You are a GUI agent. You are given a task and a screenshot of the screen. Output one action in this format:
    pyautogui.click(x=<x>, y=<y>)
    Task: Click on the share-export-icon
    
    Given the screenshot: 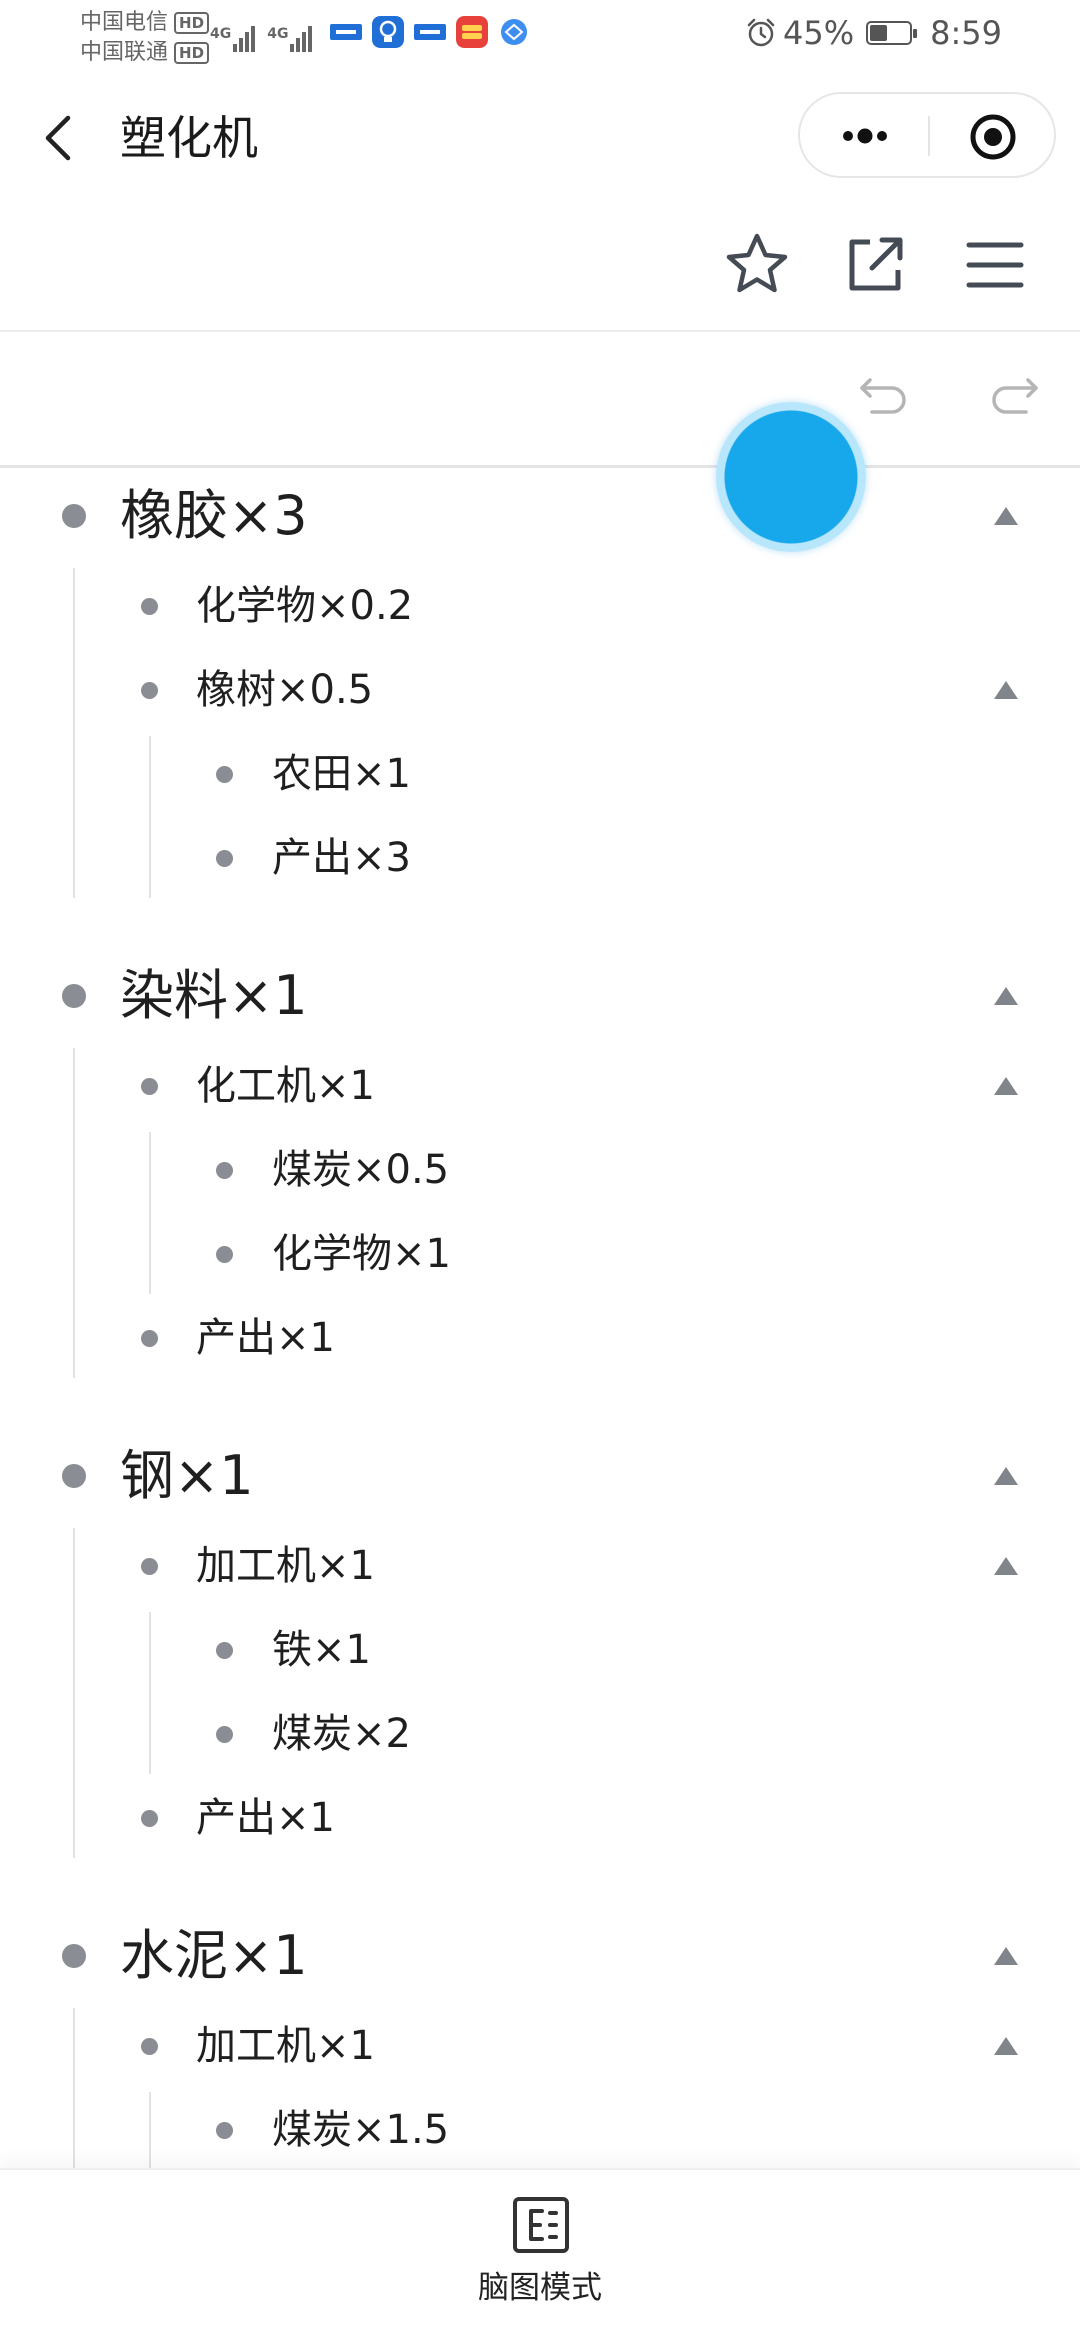 What is the action you would take?
    pyautogui.click(x=875, y=265)
    